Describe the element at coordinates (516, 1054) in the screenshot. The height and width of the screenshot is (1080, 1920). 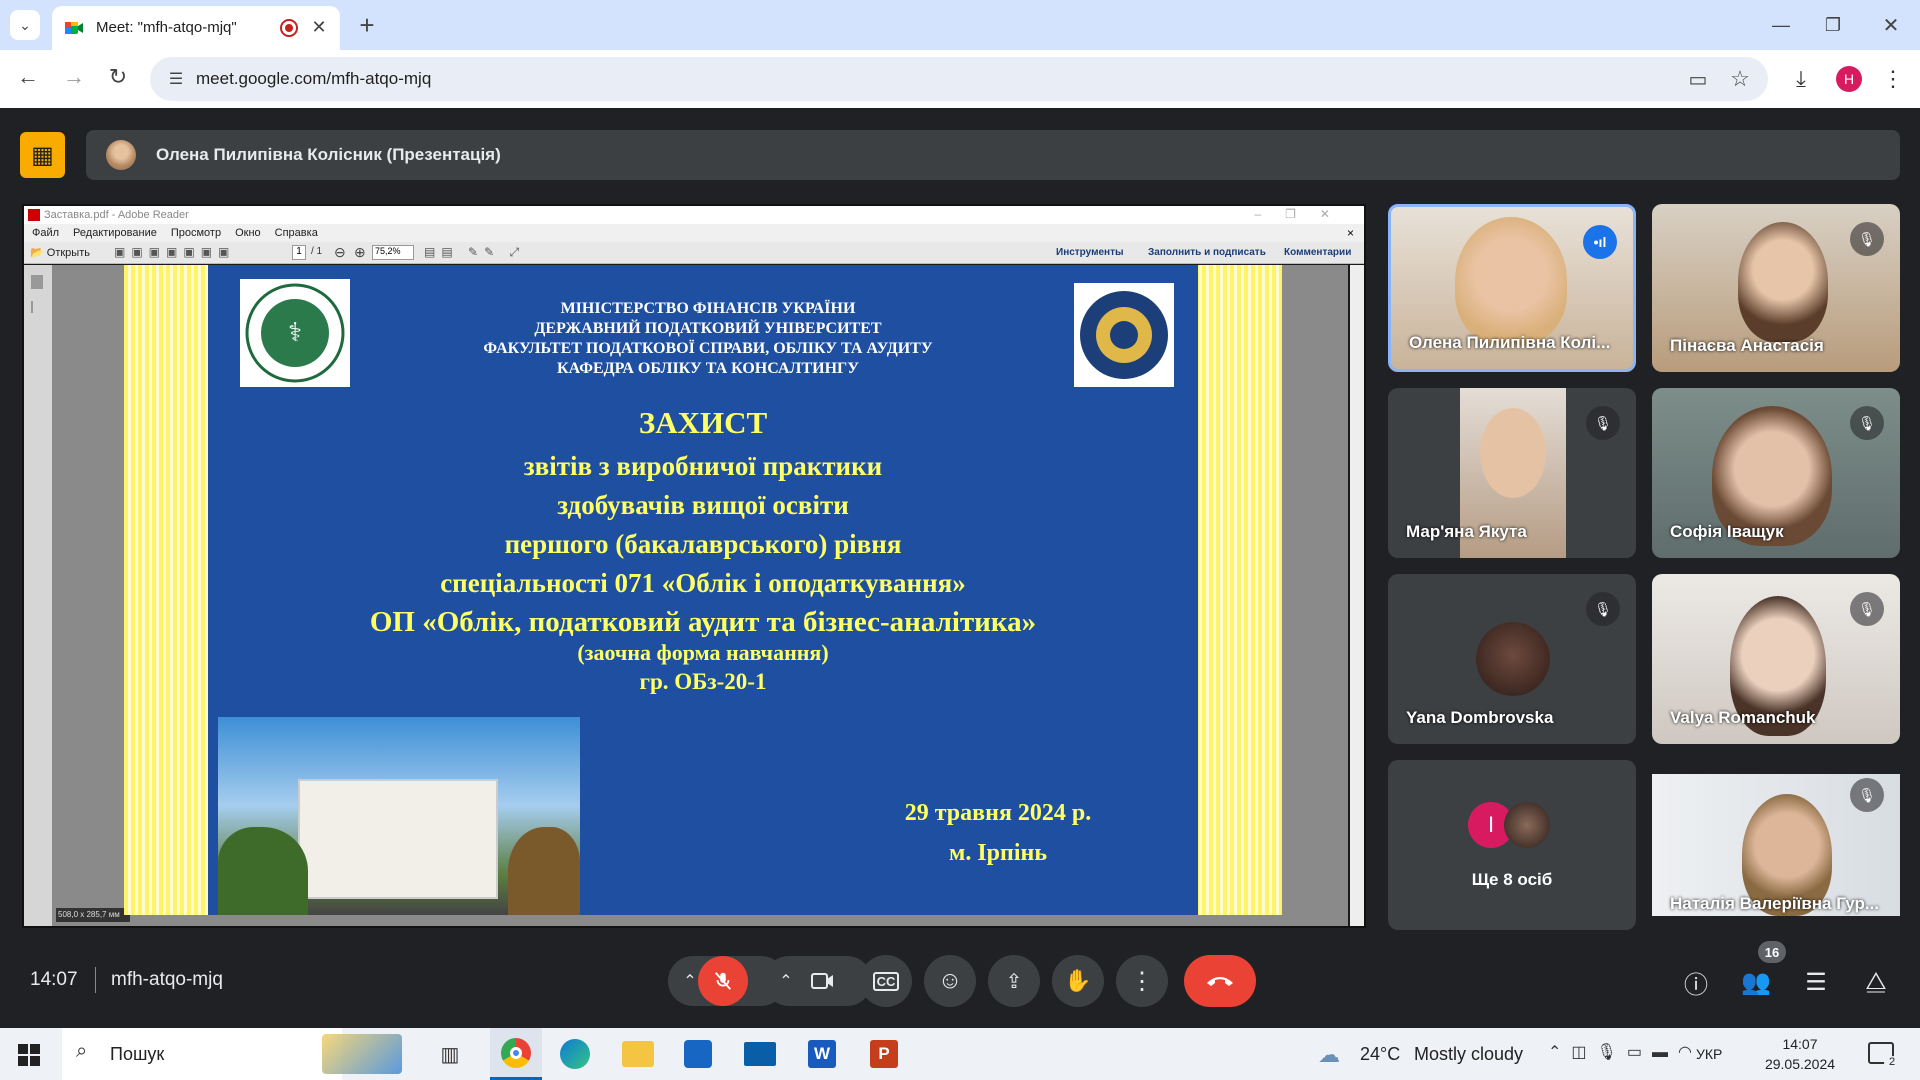
I see `chrome-taskbar-icon` at that location.